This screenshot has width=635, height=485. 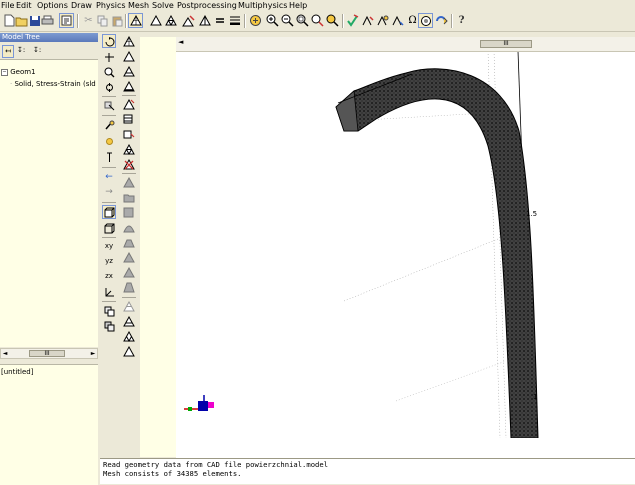 I want to click on help-icon: ?, so click(x=461, y=20).